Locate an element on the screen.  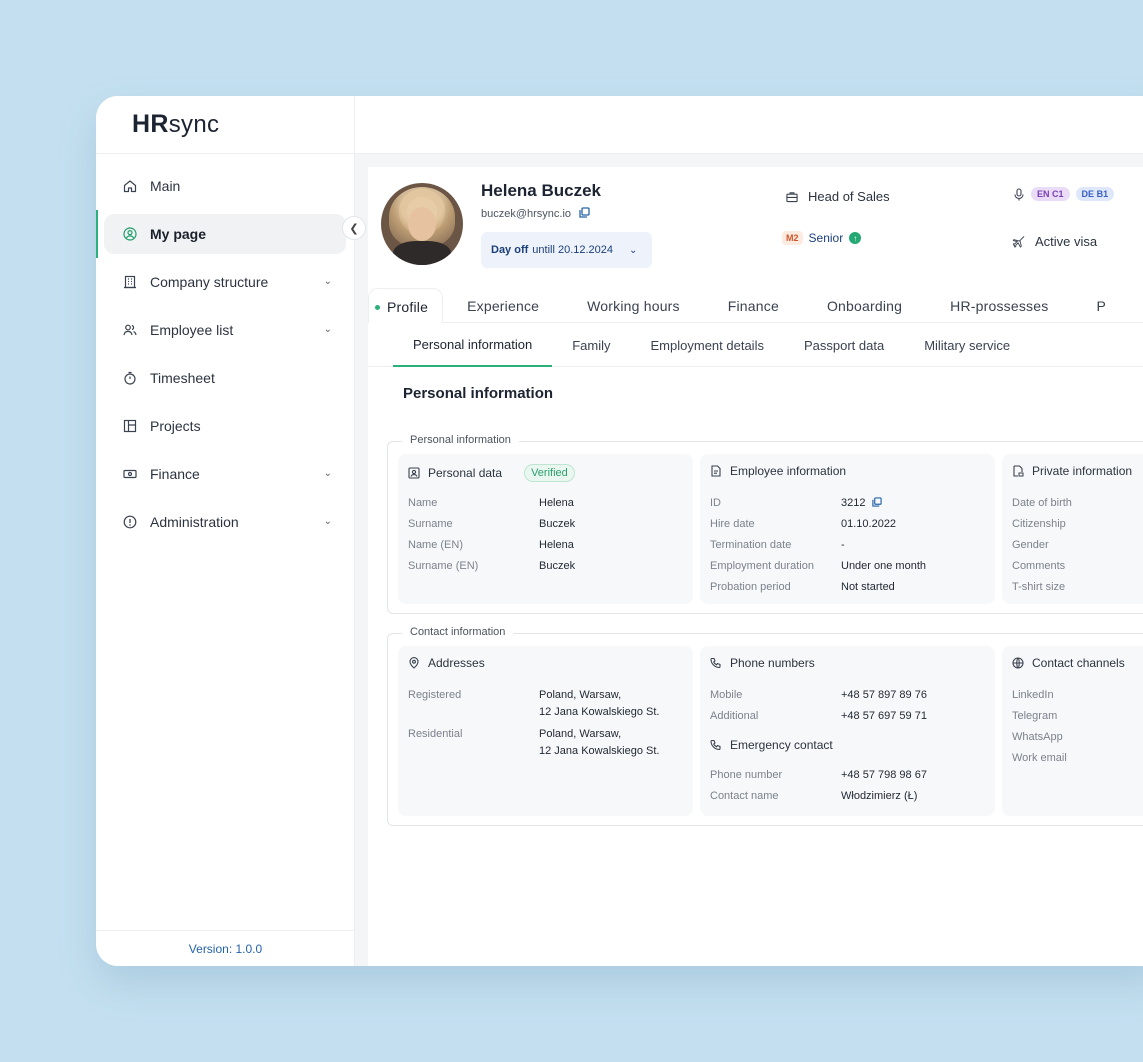
languages-row: EN C1 DE B1 is located at coordinates (1064, 194).